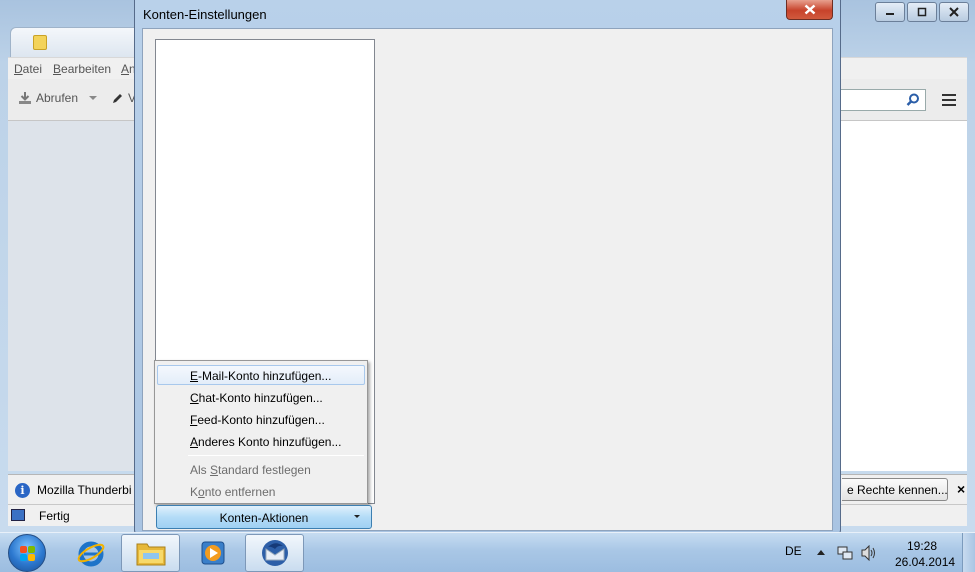 The height and width of the screenshot is (572, 975). I want to click on system-tray: DE 19:28 26.04.2014, so click(875, 552).